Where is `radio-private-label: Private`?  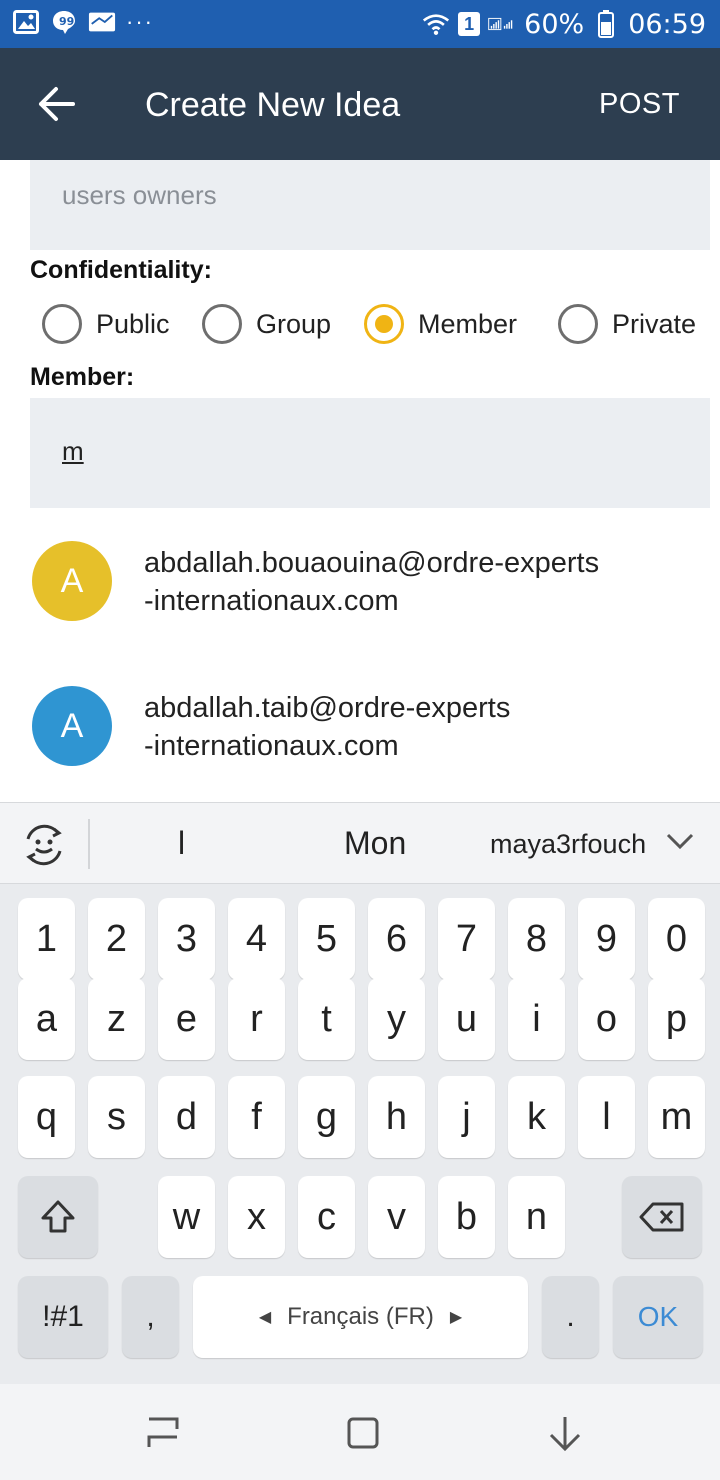 radio-private-label: Private is located at coordinates (654, 323).